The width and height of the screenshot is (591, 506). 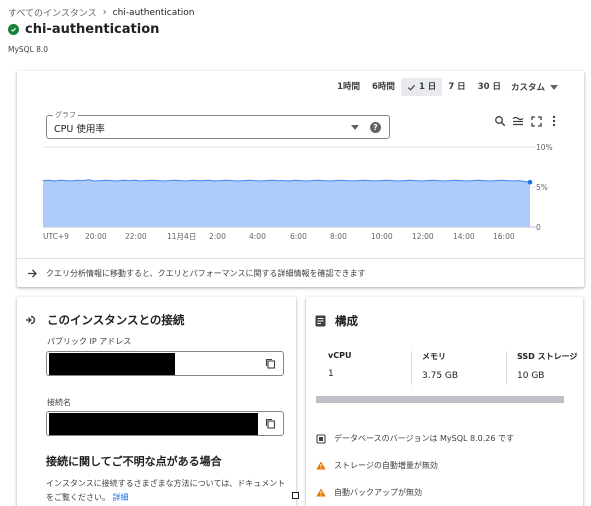 I want to click on query-insights-text: クエリ分析情報に移動すると、クエリとパフォーマンスに関する詳細情報を確認できます, so click(x=206, y=273).